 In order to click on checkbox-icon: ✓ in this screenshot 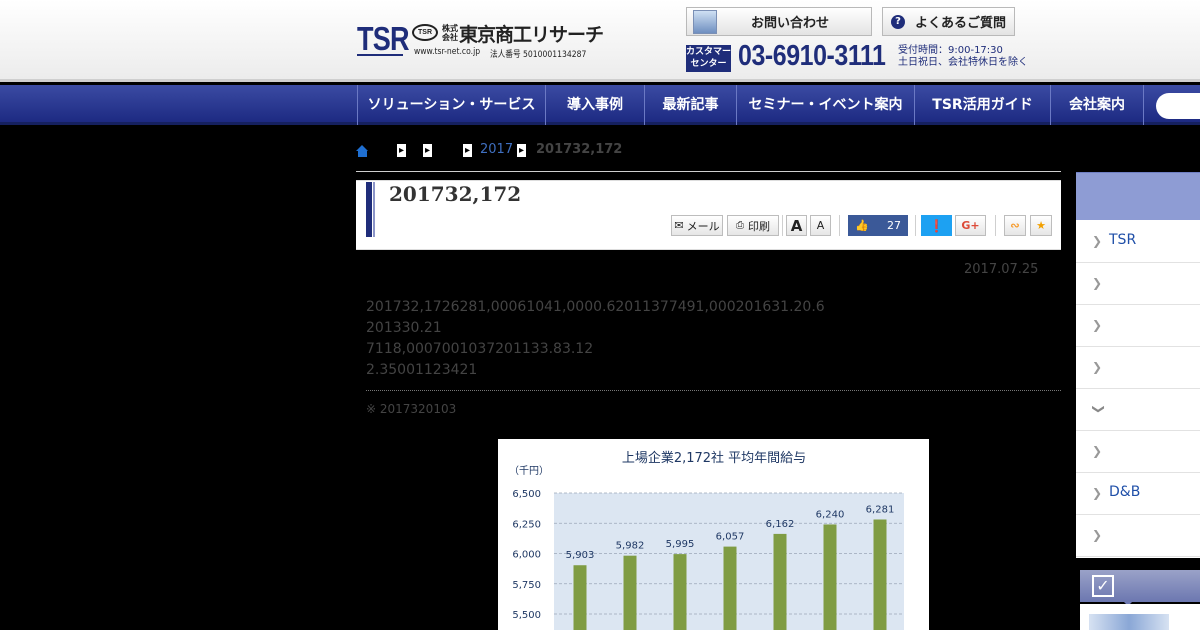, I will do `click(1103, 586)`.